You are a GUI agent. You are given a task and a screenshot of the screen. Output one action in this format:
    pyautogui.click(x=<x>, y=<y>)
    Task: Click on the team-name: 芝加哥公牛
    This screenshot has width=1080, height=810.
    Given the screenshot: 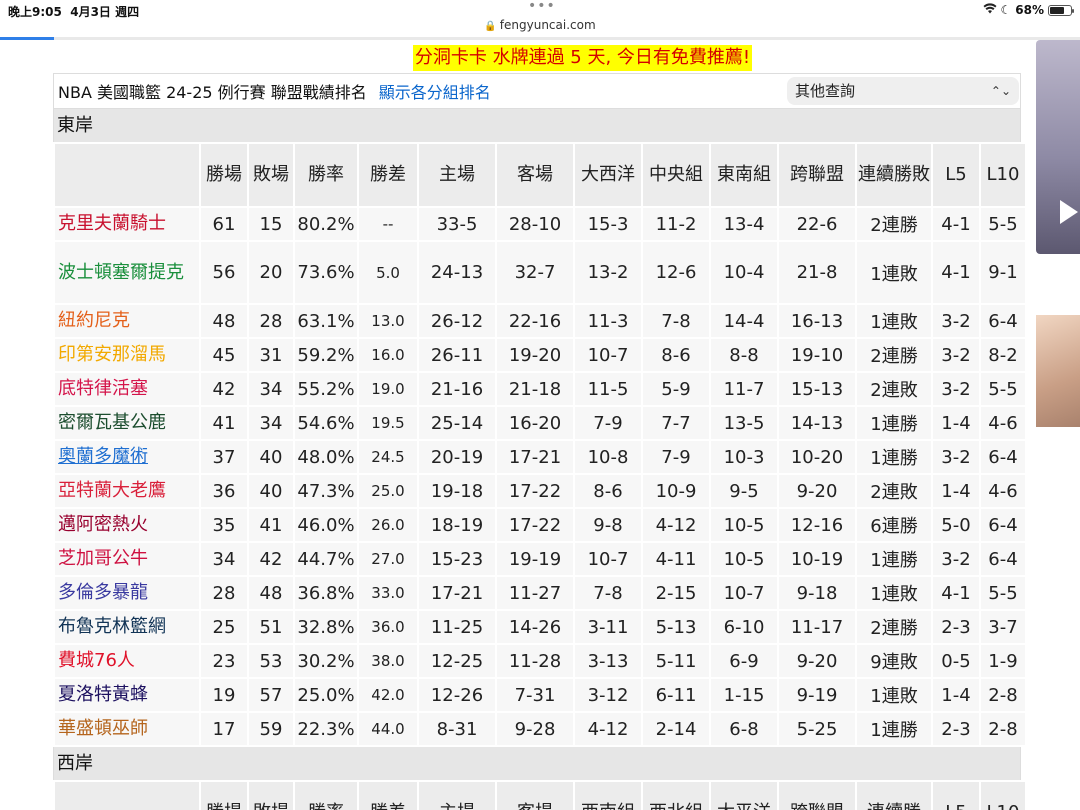 What is the action you would take?
    pyautogui.click(x=127, y=559)
    